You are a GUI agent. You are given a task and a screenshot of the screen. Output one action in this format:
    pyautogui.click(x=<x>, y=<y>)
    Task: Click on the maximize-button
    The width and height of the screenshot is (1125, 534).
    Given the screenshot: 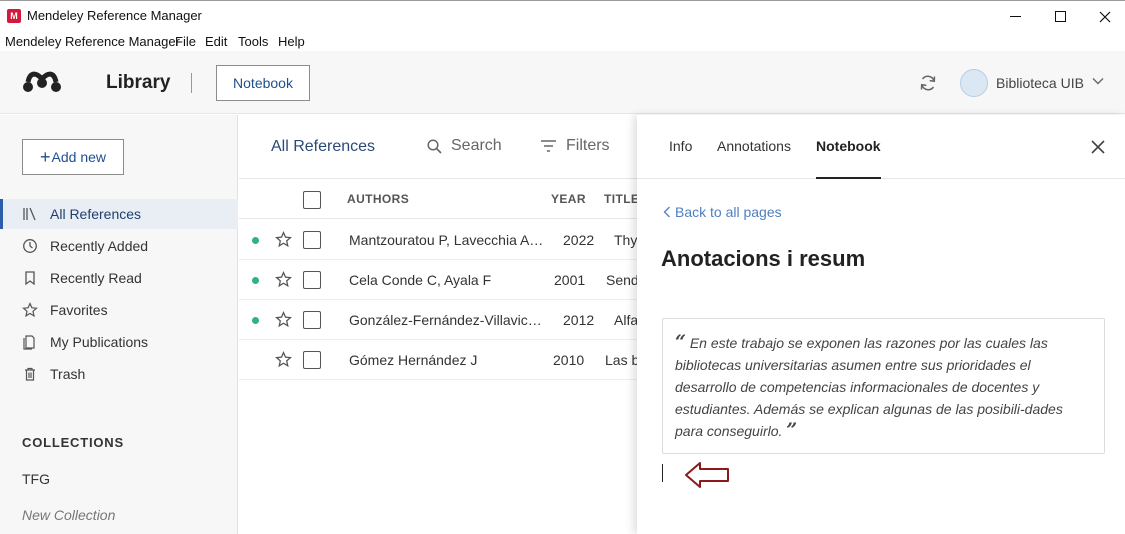 What is the action you would take?
    pyautogui.click(x=1060, y=16)
    